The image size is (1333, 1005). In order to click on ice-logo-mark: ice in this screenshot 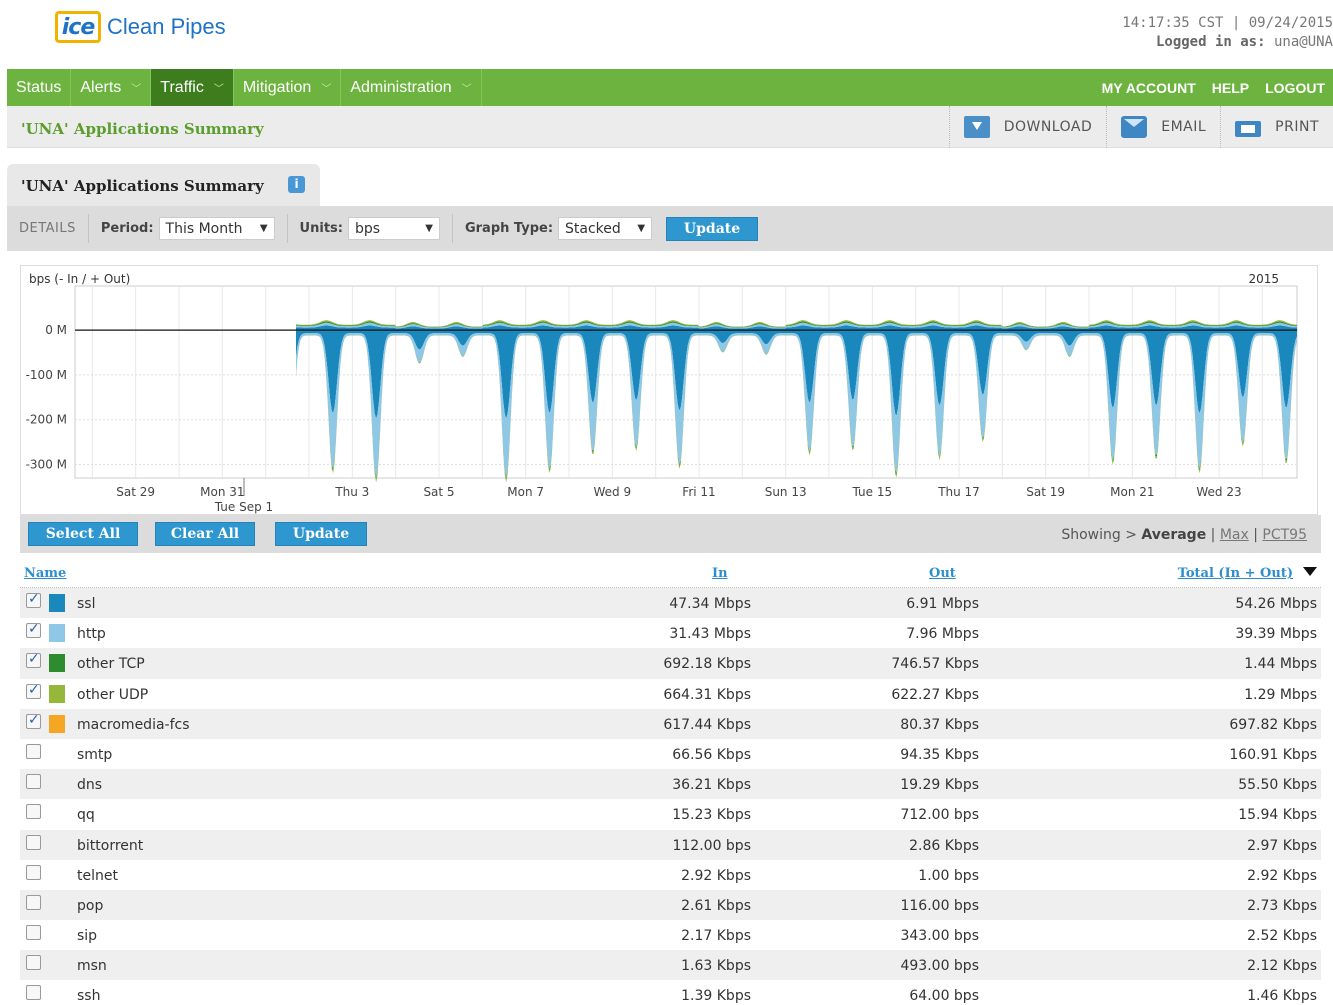, I will do `click(78, 27)`.